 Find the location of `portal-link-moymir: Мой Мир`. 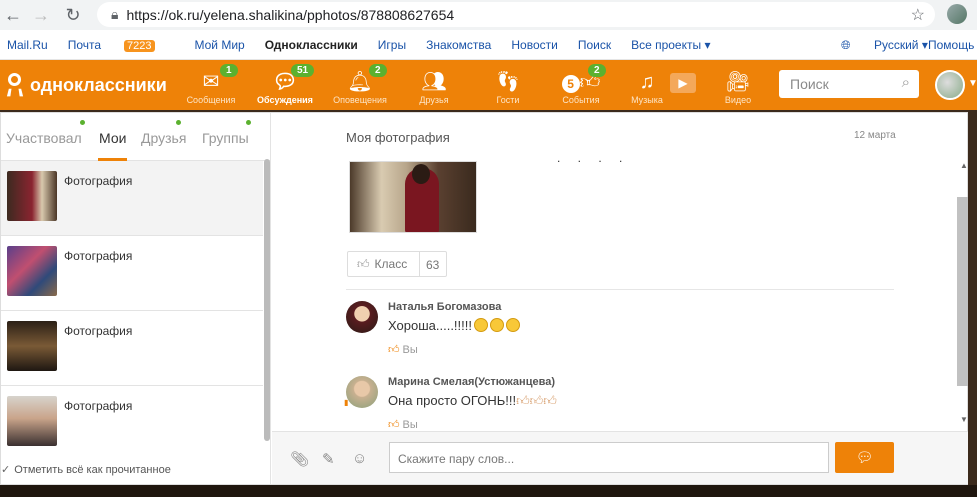

portal-link-moymir: Мой Мир is located at coordinates (220, 45).